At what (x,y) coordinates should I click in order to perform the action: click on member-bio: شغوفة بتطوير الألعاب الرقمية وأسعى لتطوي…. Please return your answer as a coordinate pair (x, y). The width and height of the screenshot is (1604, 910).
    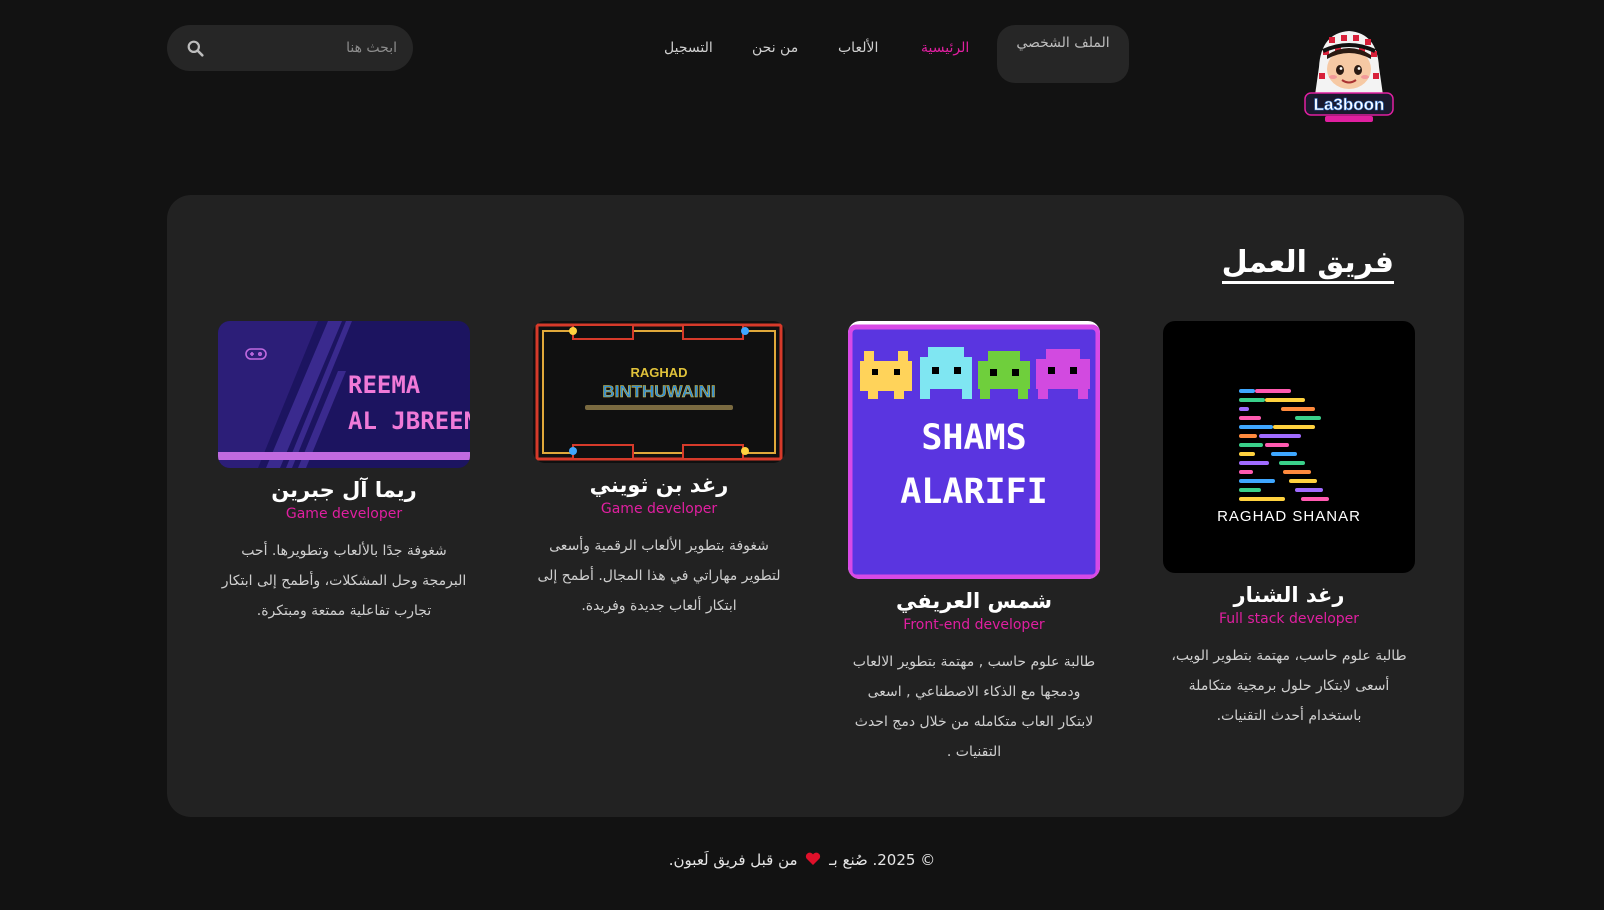
    Looking at the image, I should click on (659, 576).